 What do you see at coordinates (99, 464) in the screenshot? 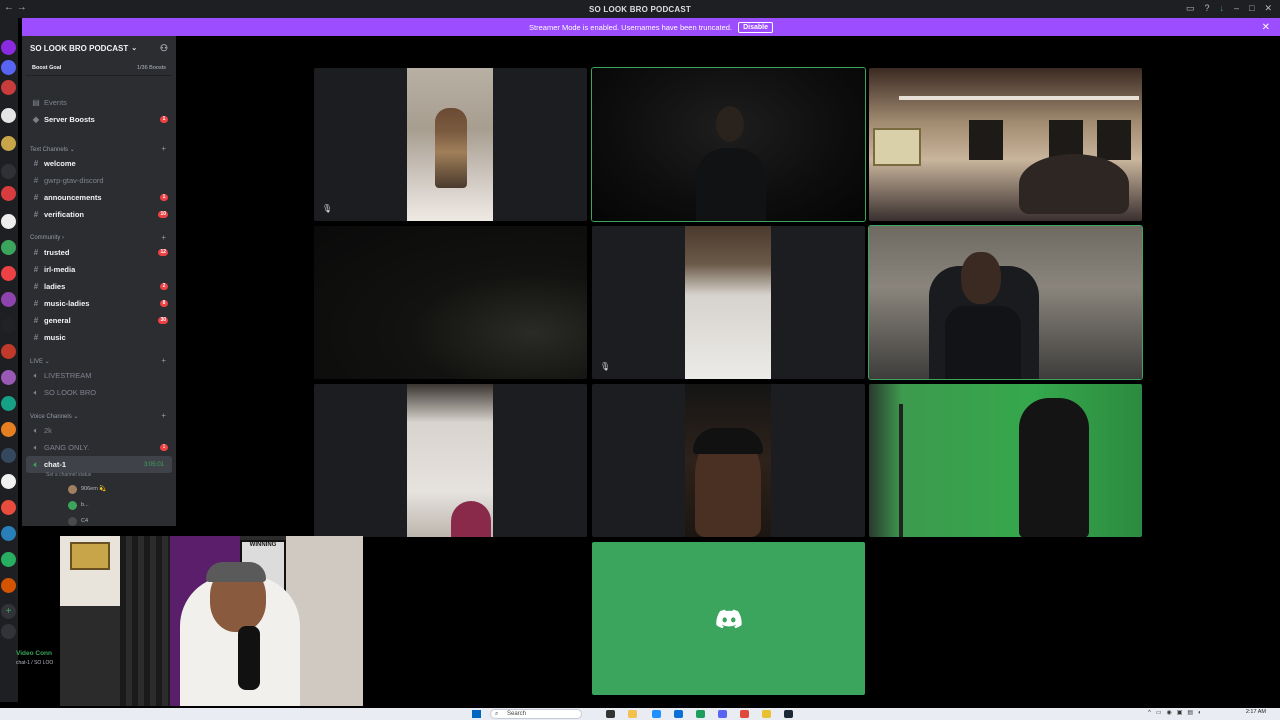
I see `channel-chat-1: 🔈︎ chat-1 3:05:01` at bounding box center [99, 464].